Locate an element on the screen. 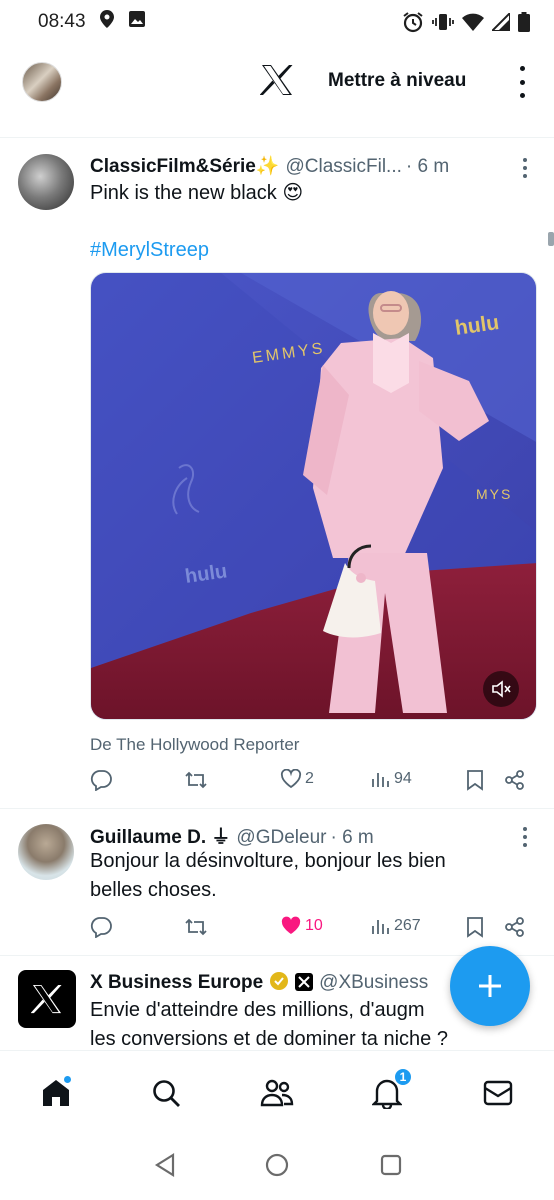 The height and width of the screenshot is (1200, 554). vibrate-icon is located at coordinates (443, 22).